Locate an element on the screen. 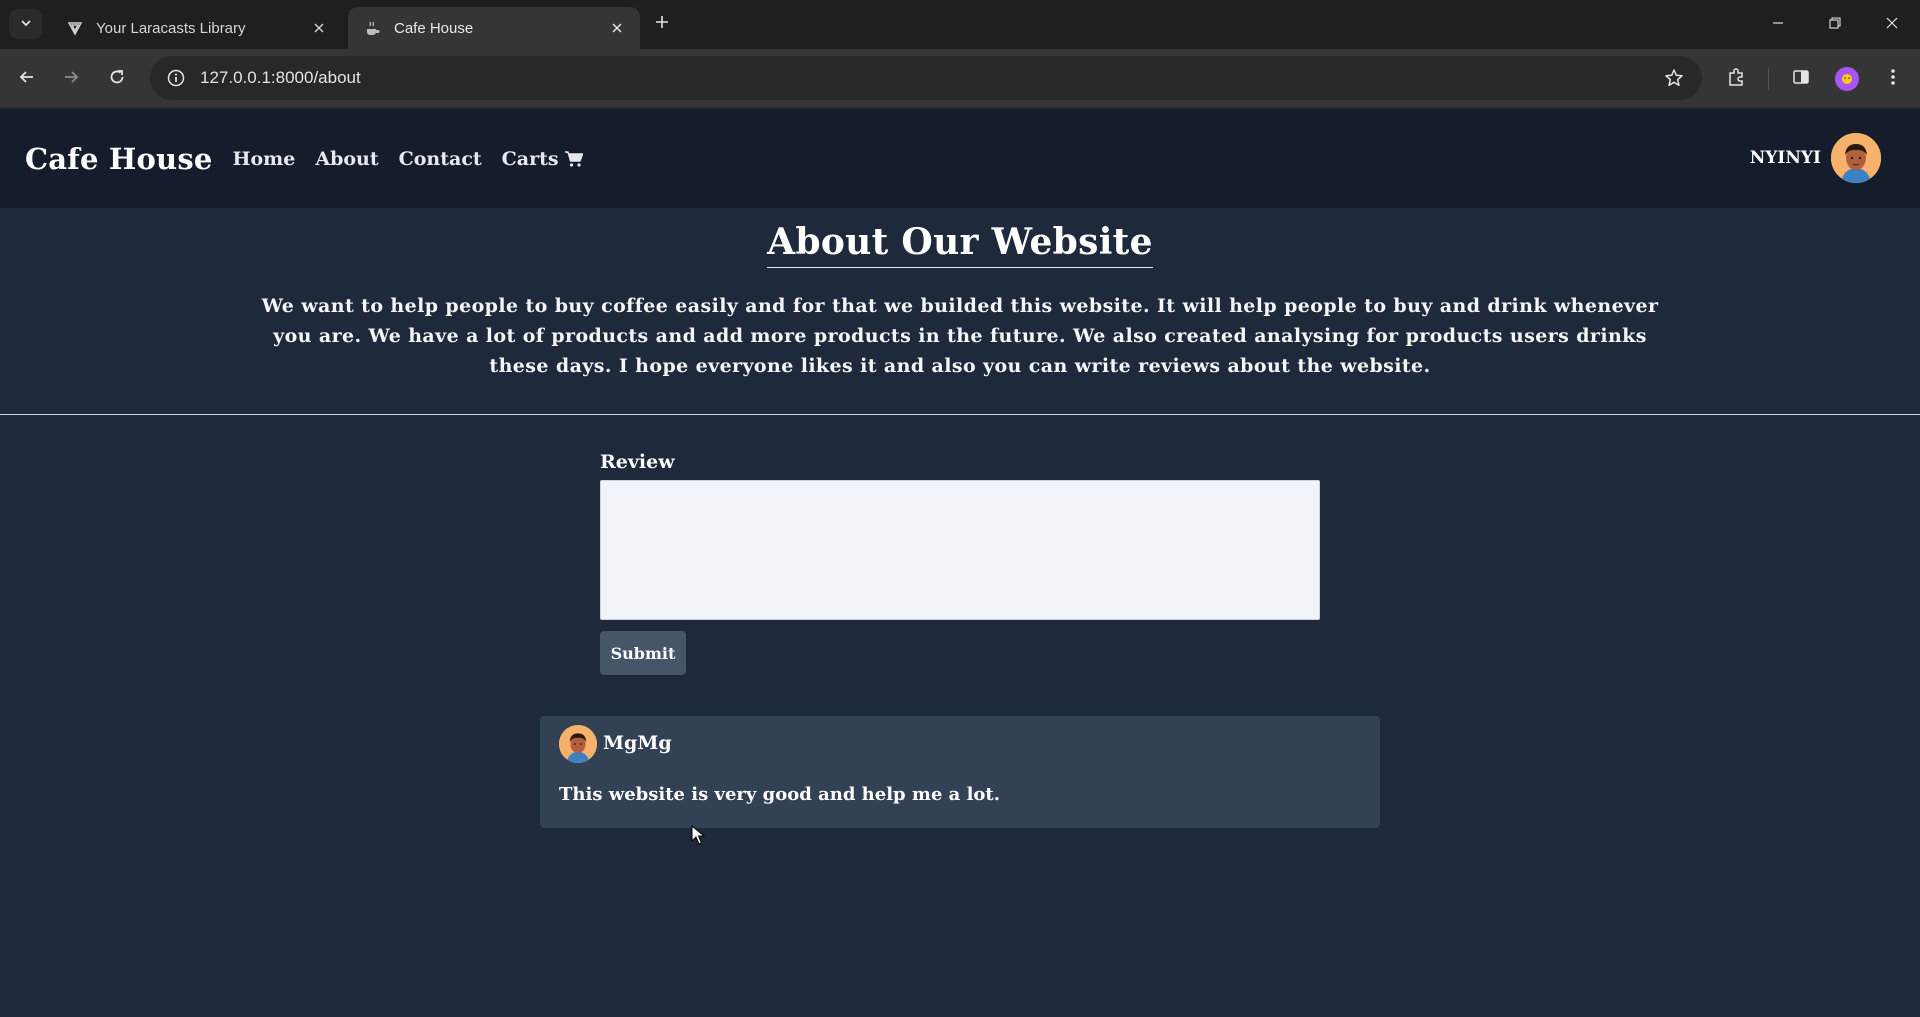 The height and width of the screenshot is (1017, 1920). extensions-button is located at coordinates (1736, 79).